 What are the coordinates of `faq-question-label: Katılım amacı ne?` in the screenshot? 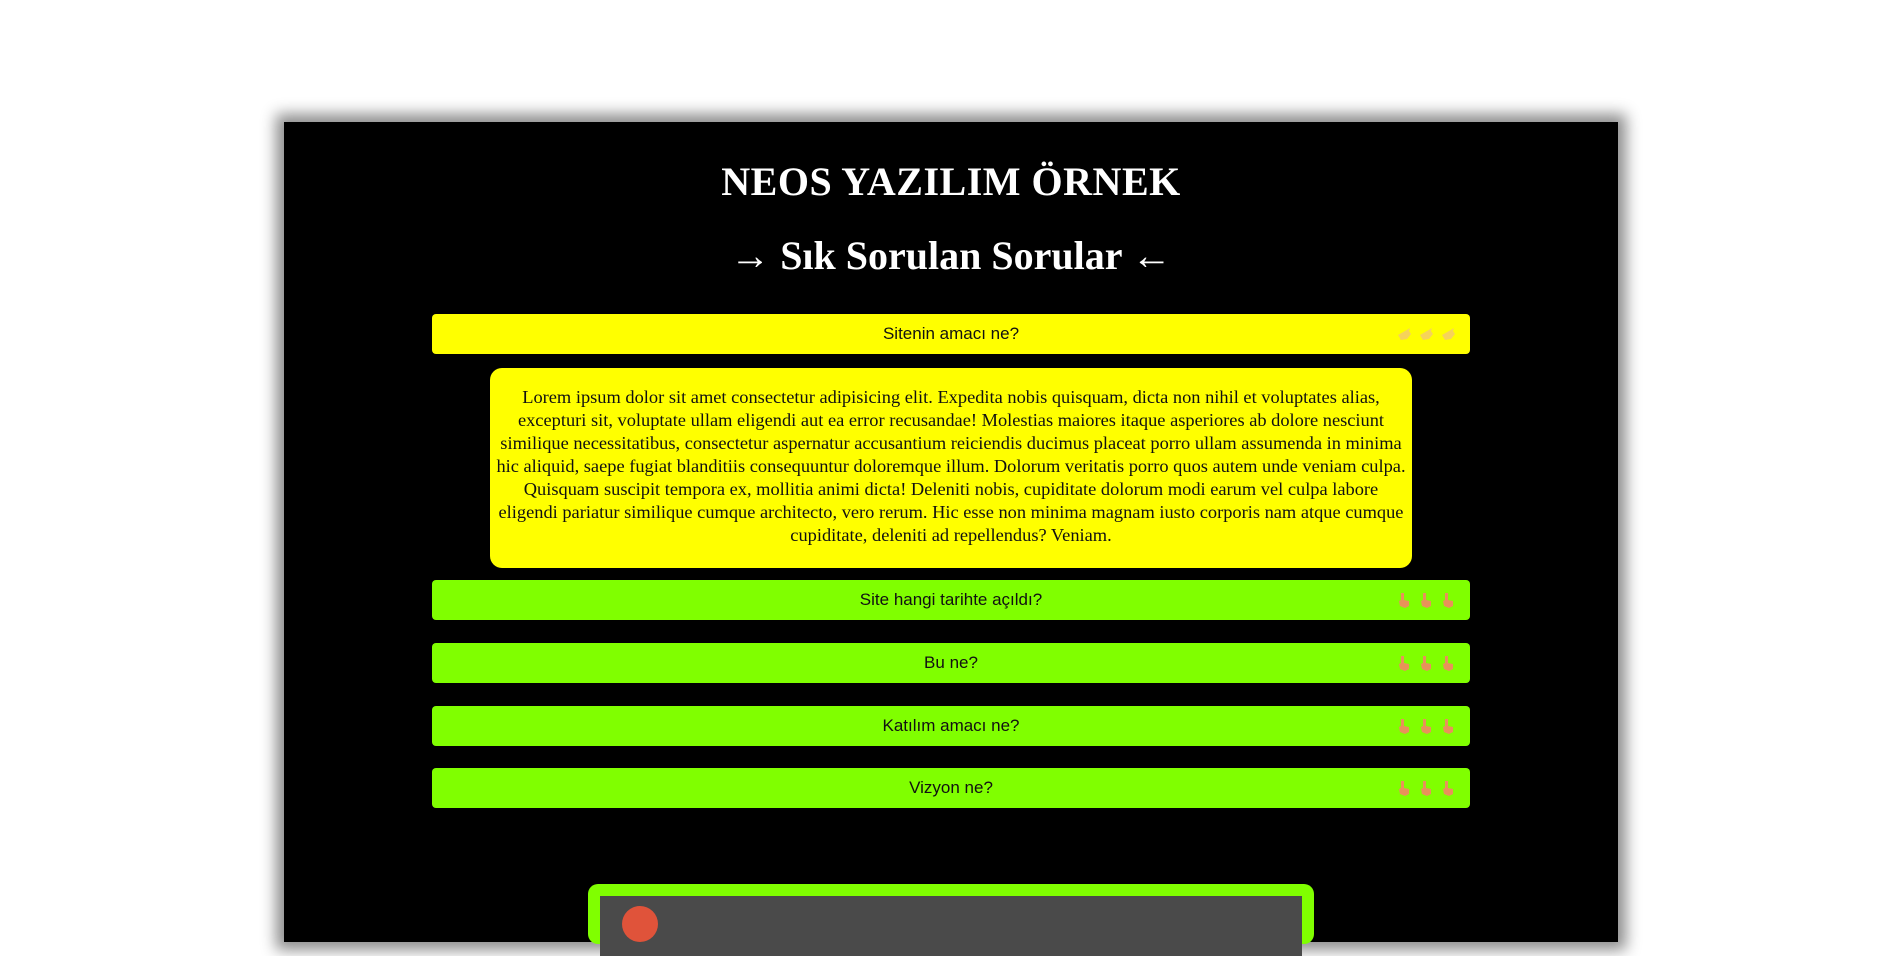 It's located at (951, 725).